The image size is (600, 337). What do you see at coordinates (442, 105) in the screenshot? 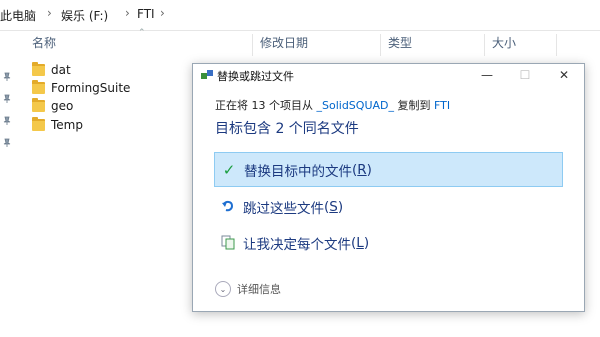
I see `destination-folder-link: FTI` at bounding box center [442, 105].